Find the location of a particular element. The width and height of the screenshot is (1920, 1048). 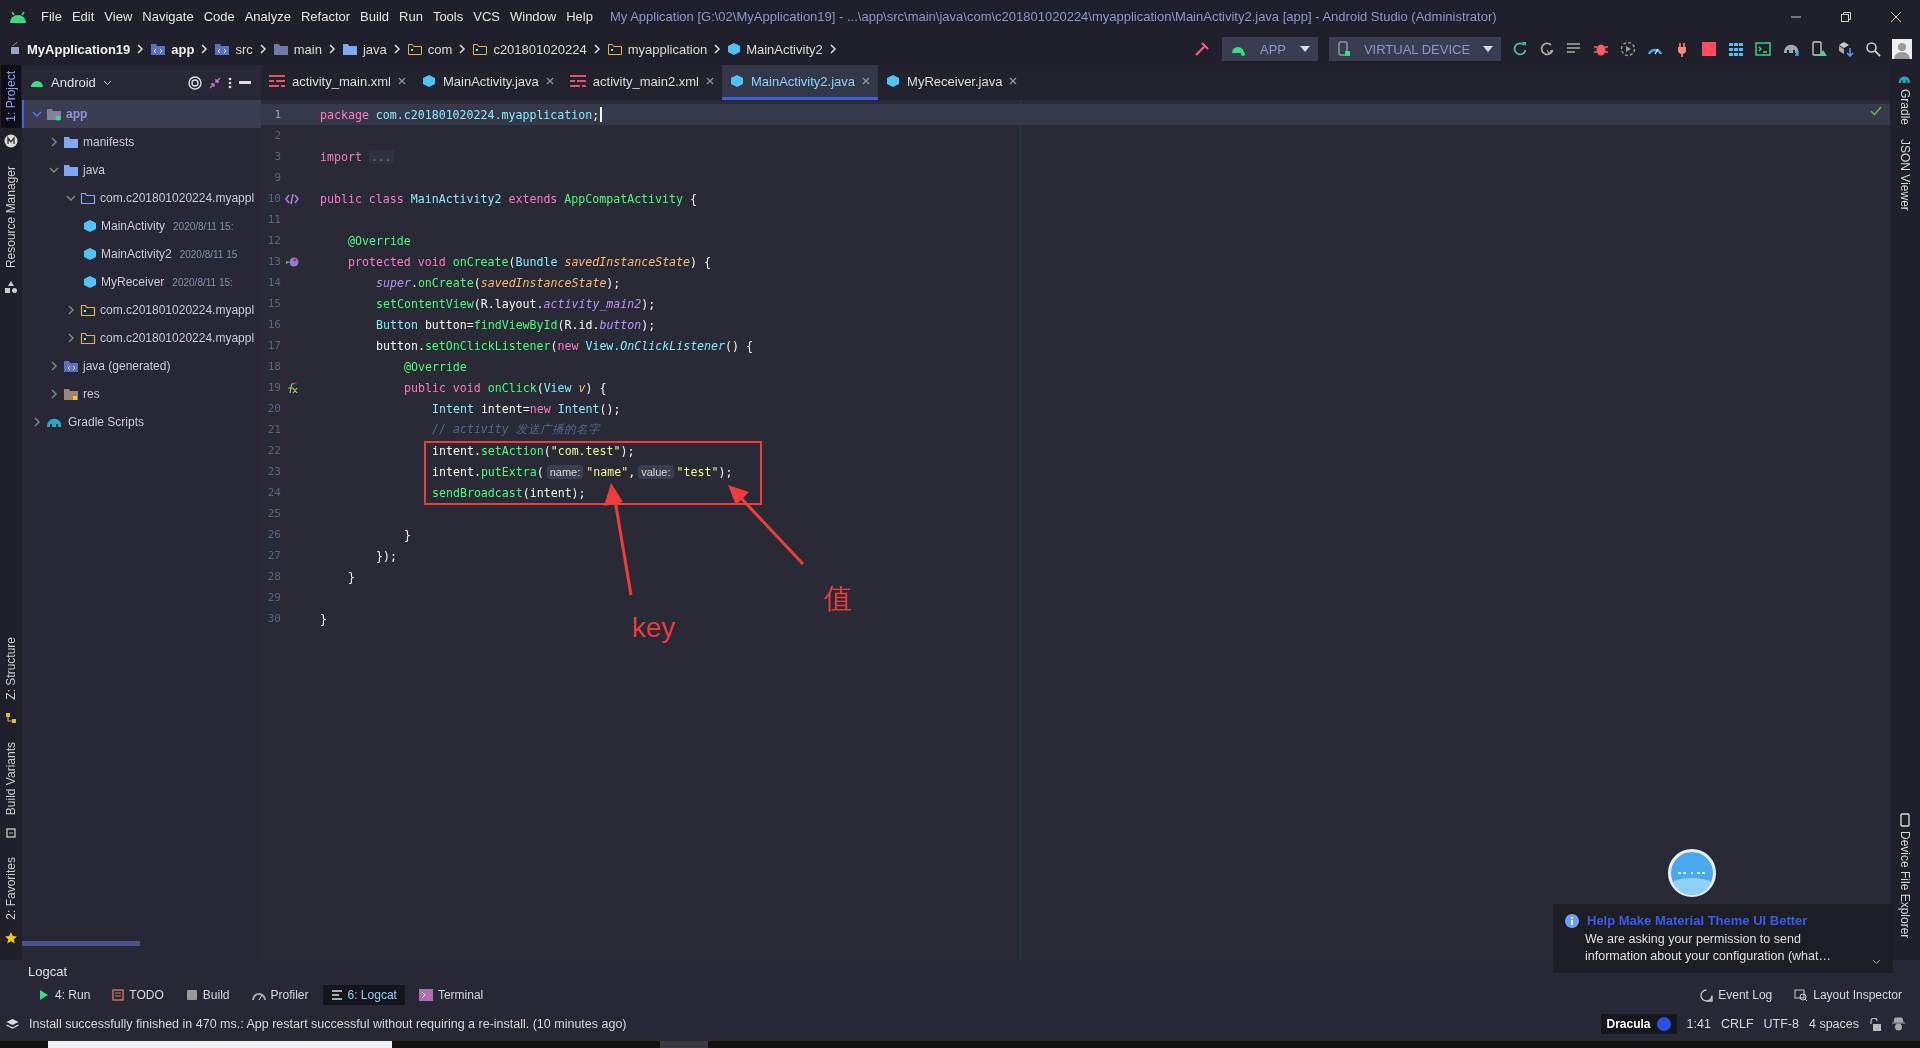

editor-tab: activity_main2.xml is located at coordinates (641, 82).